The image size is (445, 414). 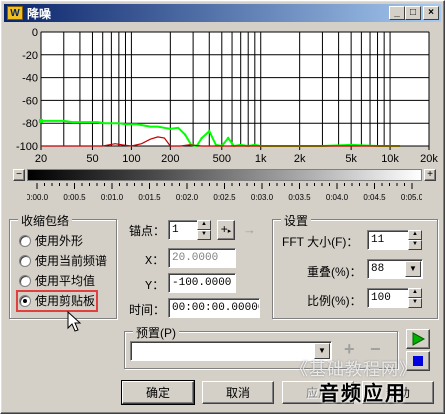 I want to click on ok-button: 确定, so click(x=158, y=392).